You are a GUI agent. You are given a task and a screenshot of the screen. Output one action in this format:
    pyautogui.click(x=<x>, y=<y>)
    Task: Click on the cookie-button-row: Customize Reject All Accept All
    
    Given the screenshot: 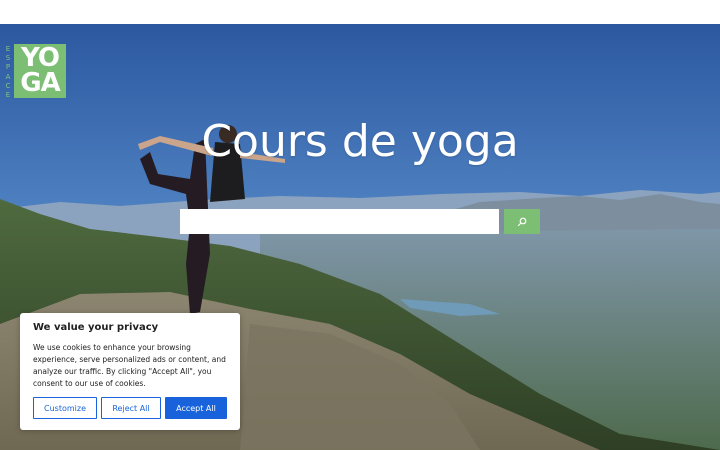 What is the action you would take?
    pyautogui.click(x=130, y=408)
    